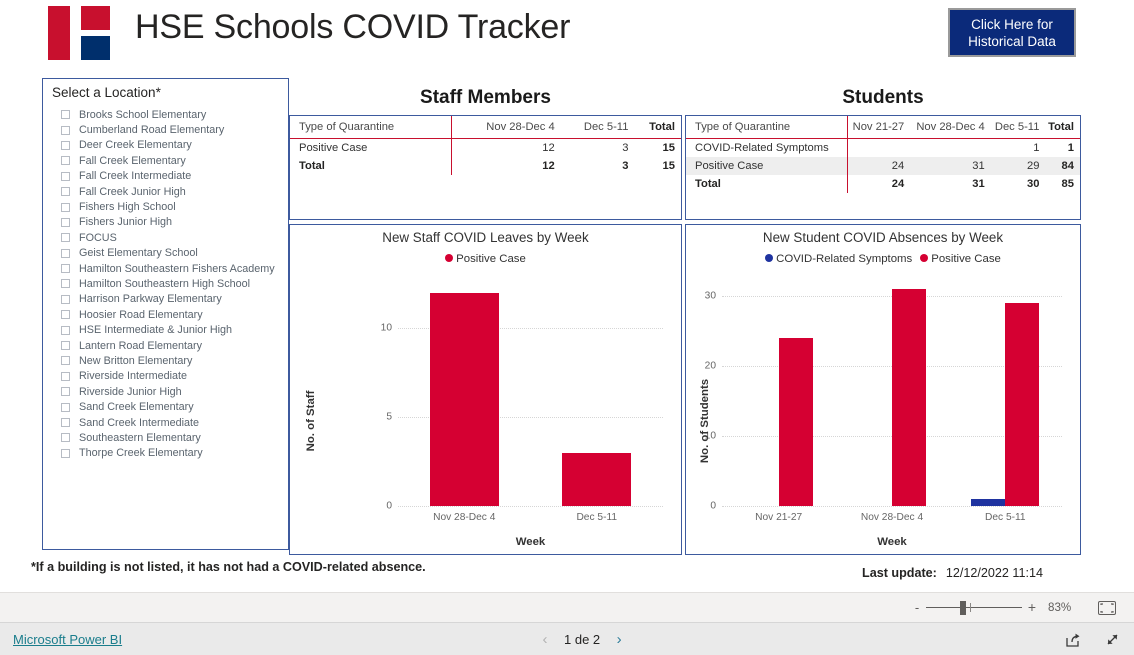 This screenshot has width=1134, height=655. I want to click on slicer-item: Deer Creek Elementary, so click(166, 145).